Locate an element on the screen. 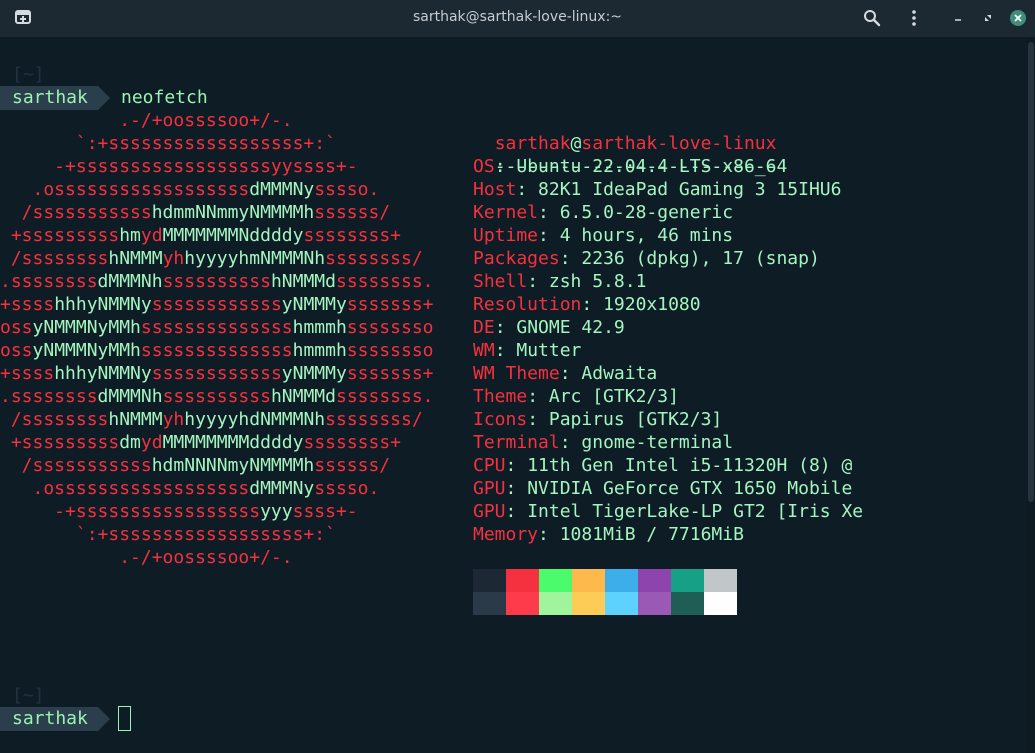  logo-line: +ssssssssshmydMMMMMMMNddddyssssssss+ is located at coordinates (206, 235).